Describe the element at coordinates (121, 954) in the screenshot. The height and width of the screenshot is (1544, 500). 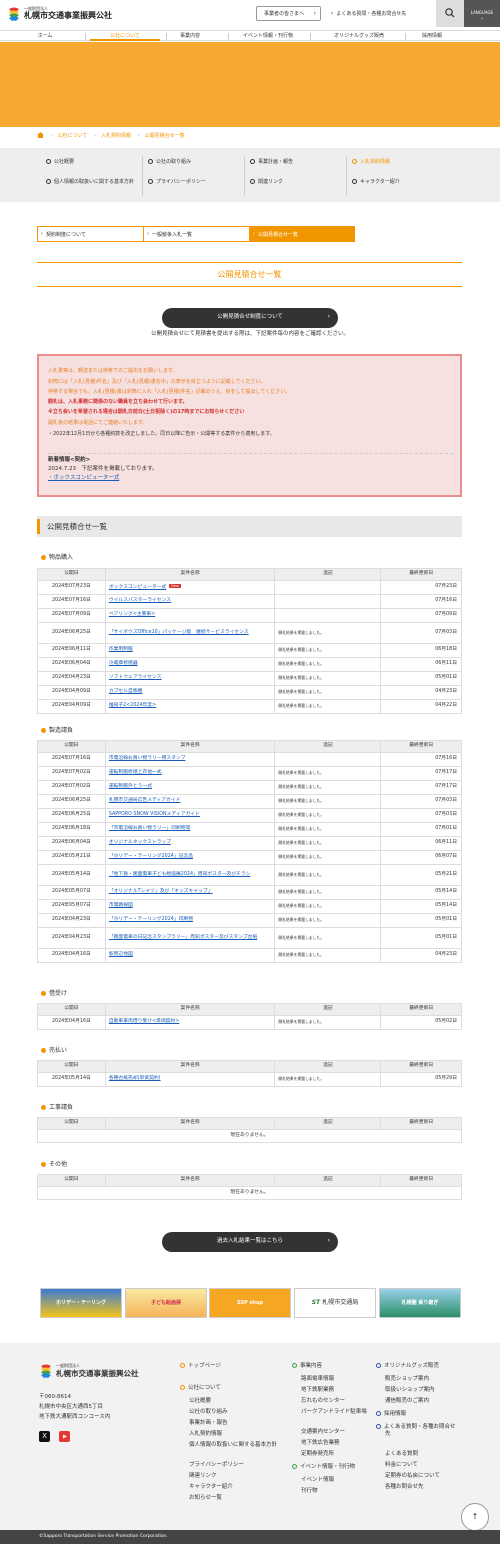
I see `project-link: 駅周辺地図` at that location.